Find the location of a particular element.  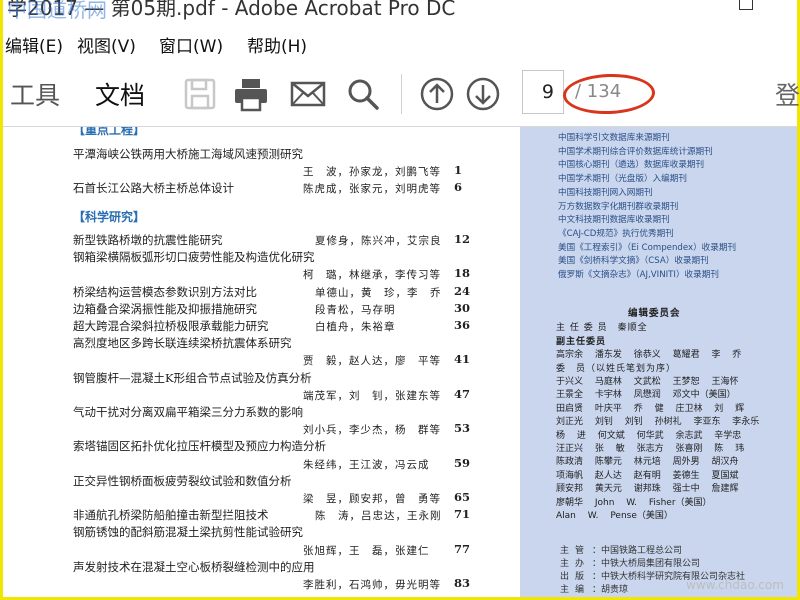

toolbar: 工具 文档 9 / 134 登 is located at coordinates (401, 94).